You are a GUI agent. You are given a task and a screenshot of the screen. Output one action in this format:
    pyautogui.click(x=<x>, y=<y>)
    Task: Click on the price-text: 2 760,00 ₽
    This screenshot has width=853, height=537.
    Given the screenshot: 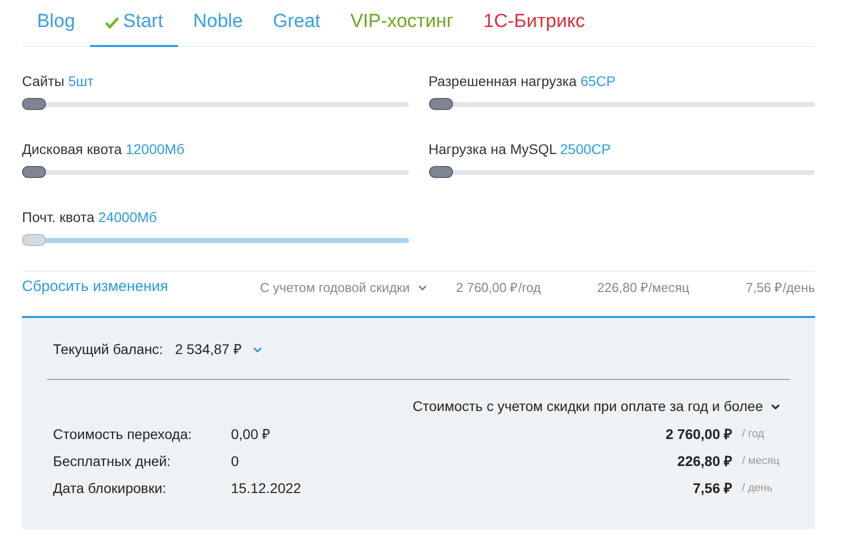 What is the action you would take?
    pyautogui.click(x=699, y=434)
    